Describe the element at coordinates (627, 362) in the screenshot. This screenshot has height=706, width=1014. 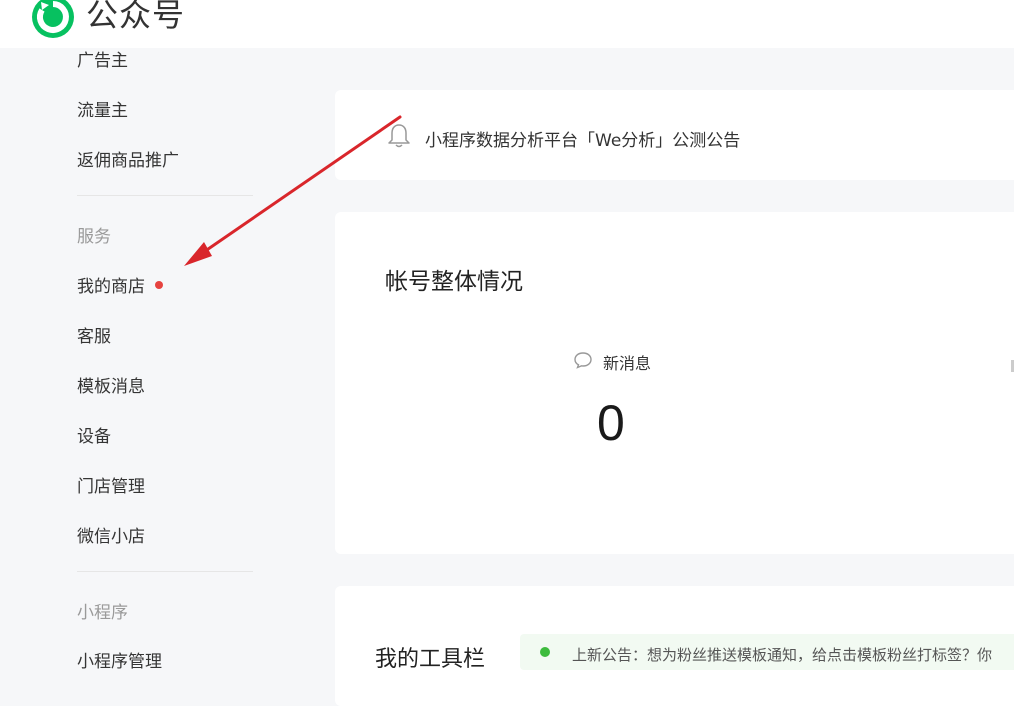
I see `new-messages-label: 新消息` at that location.